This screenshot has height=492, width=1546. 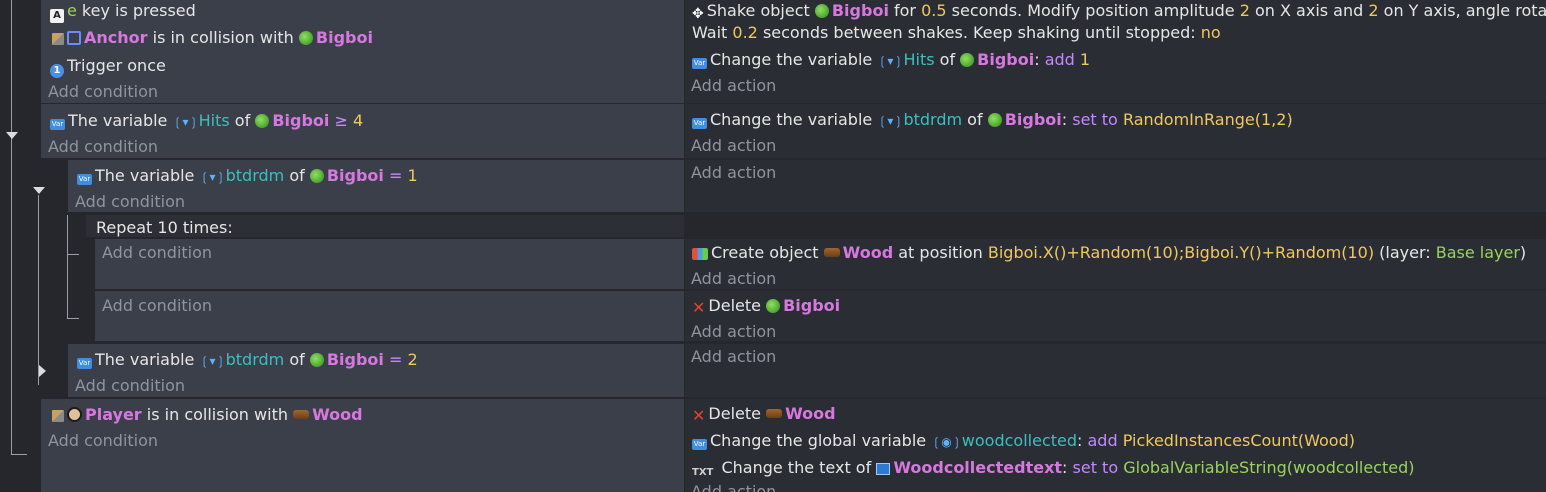 What do you see at coordinates (67, 266) in the screenshot?
I see `tree-line-repeat` at bounding box center [67, 266].